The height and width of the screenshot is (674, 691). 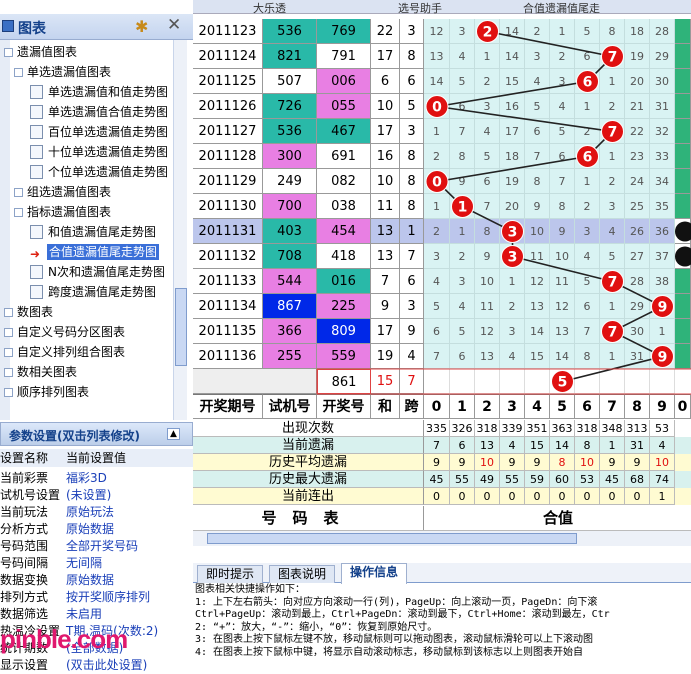 I want to click on tree-item-label: 百位单选遗漏值走势图, so click(x=108, y=132).